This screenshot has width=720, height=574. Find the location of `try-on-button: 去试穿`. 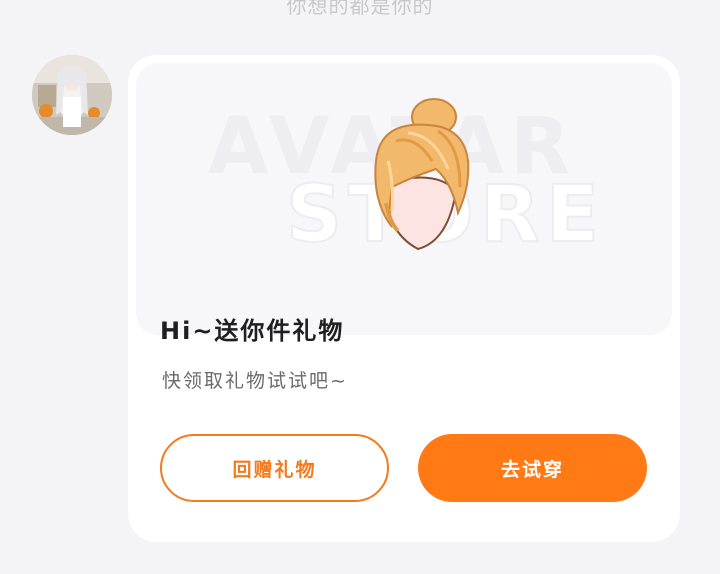

try-on-button: 去试穿 is located at coordinates (532, 468).